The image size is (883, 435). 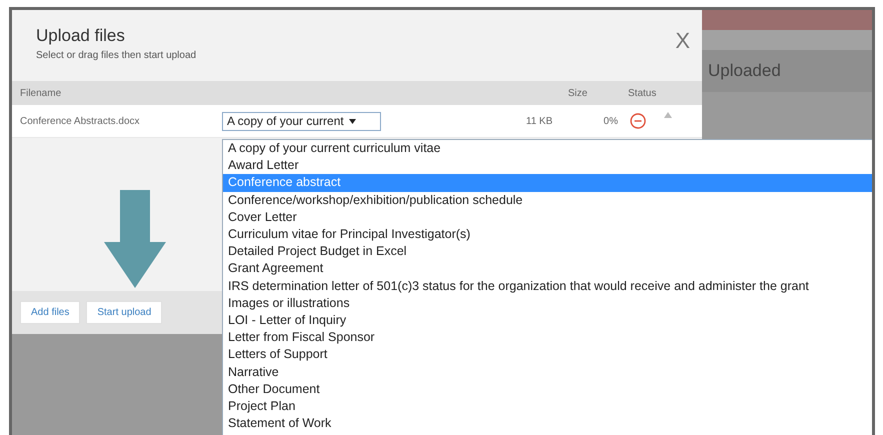 I want to click on panel-heading: Uploaded, so click(x=787, y=71).